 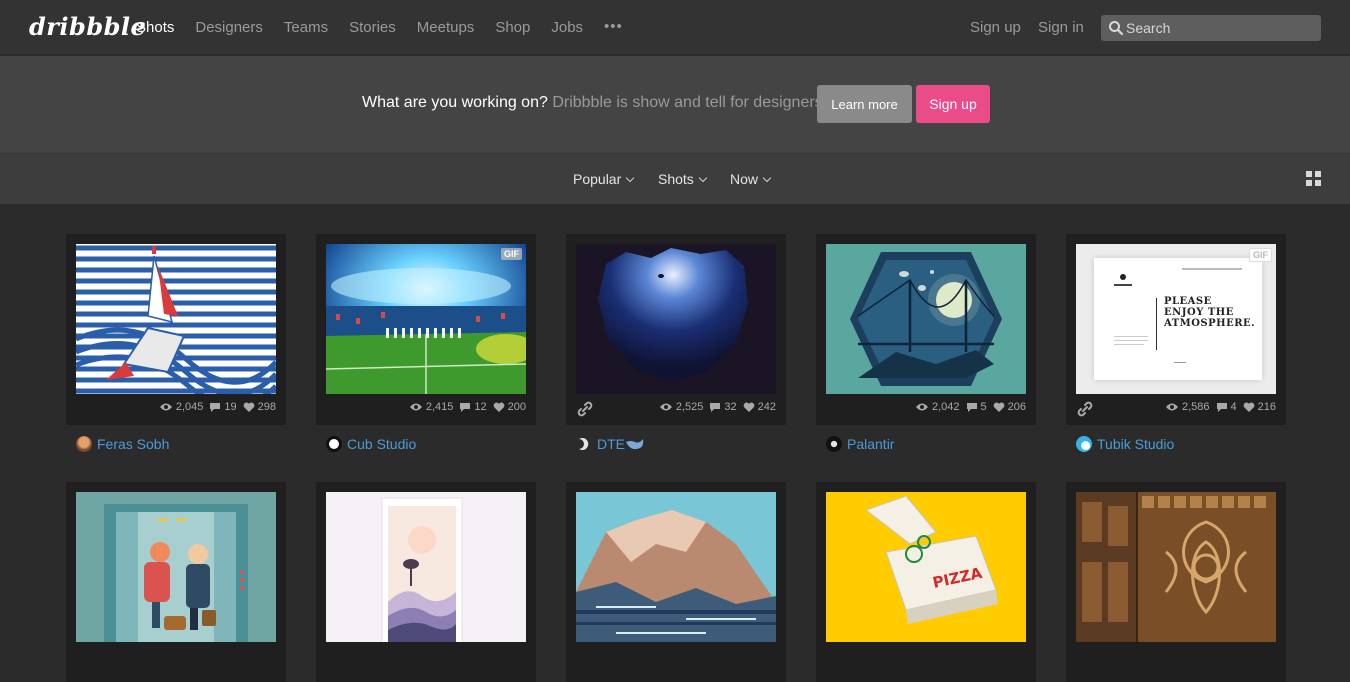 I want to click on views-count: 2,525, so click(x=681, y=407).